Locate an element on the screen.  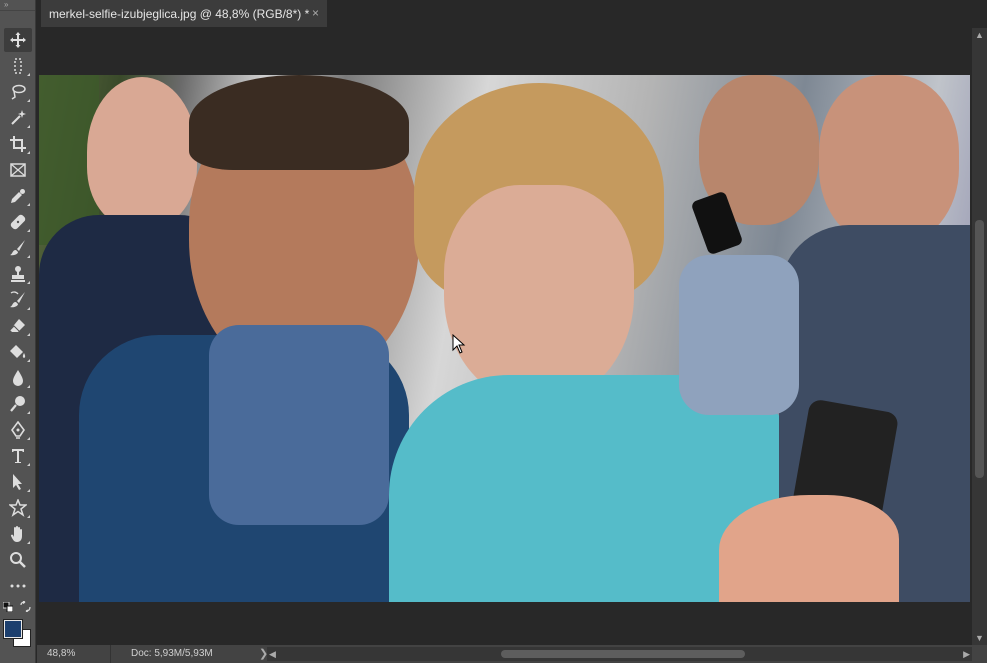
pen-tool-icon is located at coordinates (18, 430).